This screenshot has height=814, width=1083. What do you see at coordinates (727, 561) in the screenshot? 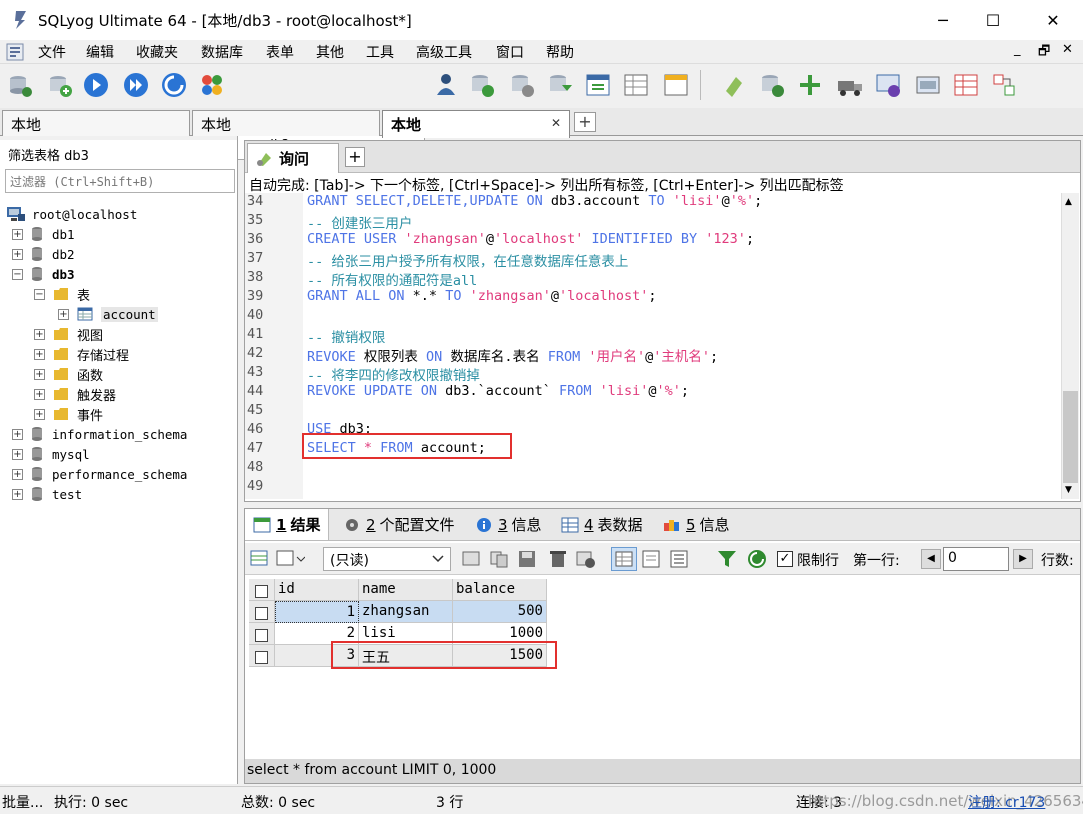
I see `filter-icon` at bounding box center [727, 561].